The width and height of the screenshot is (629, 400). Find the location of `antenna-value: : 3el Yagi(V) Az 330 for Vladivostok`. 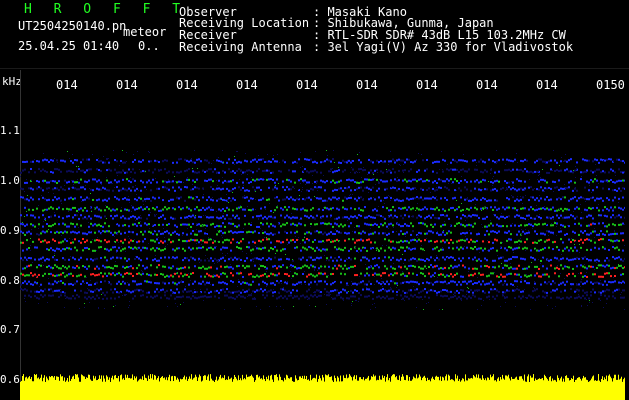

antenna-value: : 3el Yagi(V) Az 330 for Vladivostok is located at coordinates (443, 47).